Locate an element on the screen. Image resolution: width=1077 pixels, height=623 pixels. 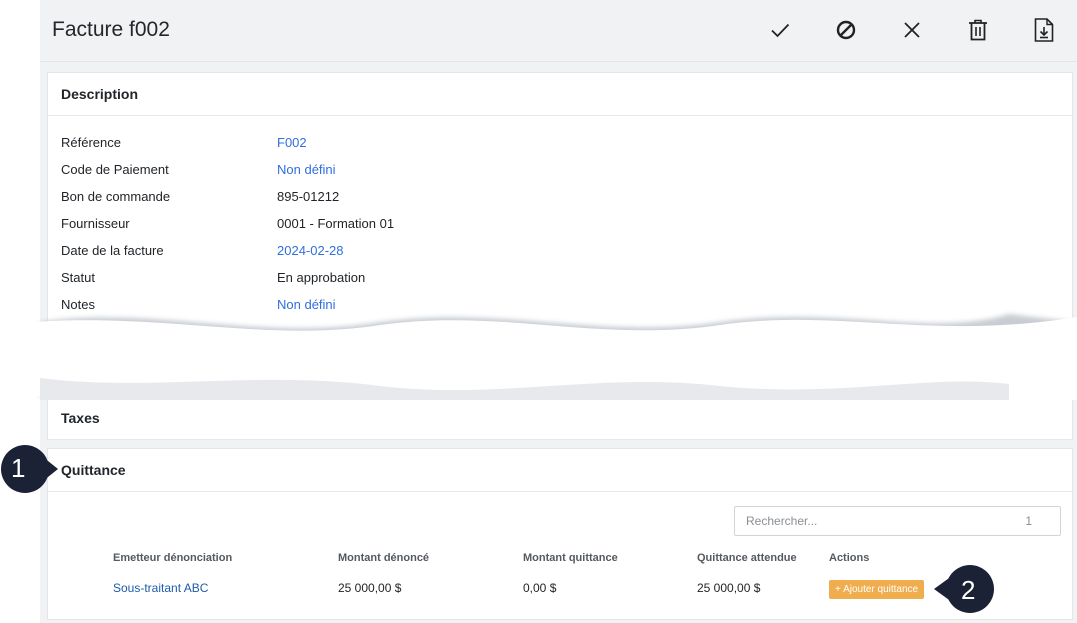
page-title: Facture f002 is located at coordinates (111, 29).